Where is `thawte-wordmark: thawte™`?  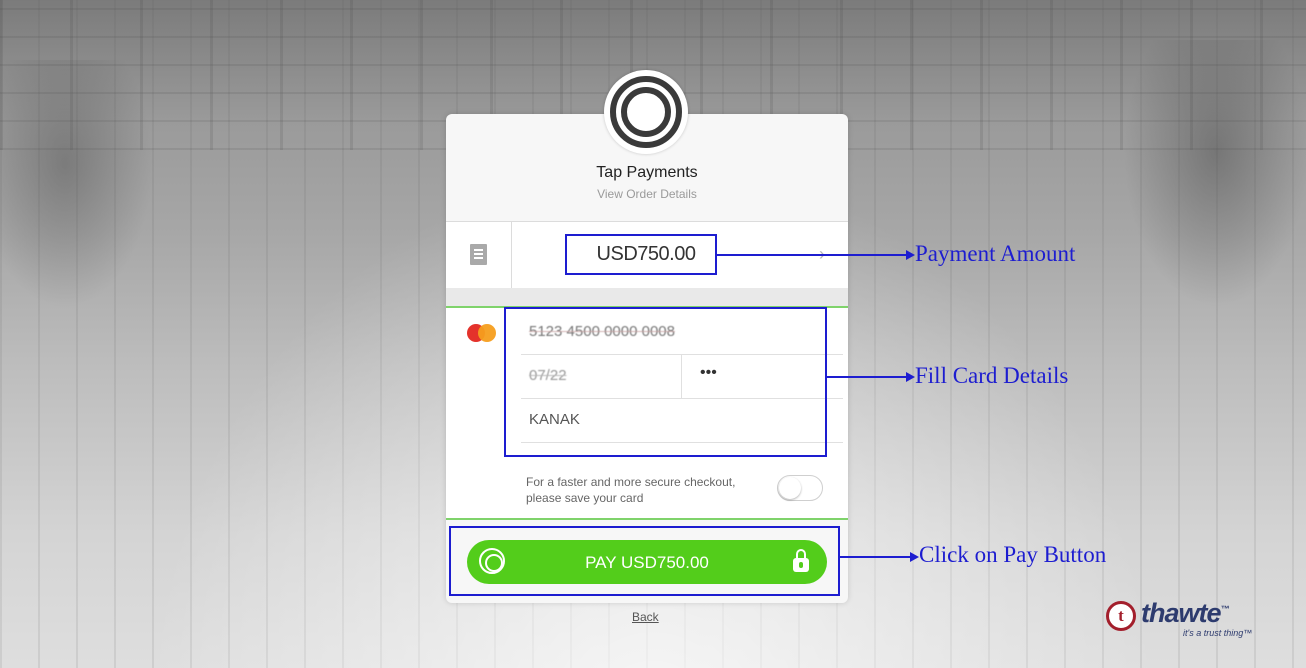
thawte-wordmark: thawte™ is located at coordinates (1185, 613).